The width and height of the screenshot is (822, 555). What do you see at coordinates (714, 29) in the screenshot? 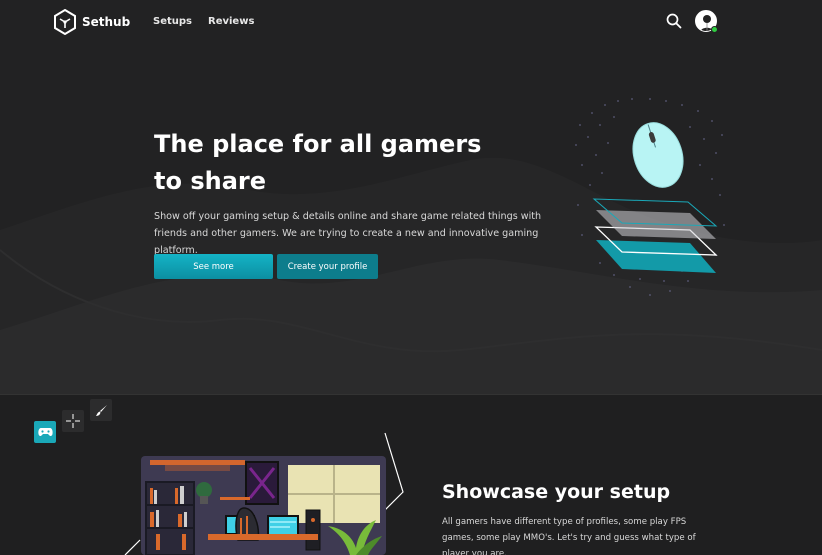
I see `online-status-dot` at bounding box center [714, 29].